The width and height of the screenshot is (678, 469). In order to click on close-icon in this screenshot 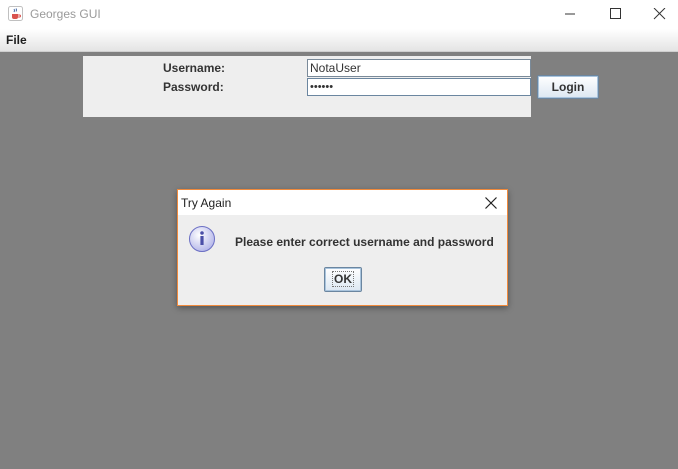, I will do `click(659, 14)`.